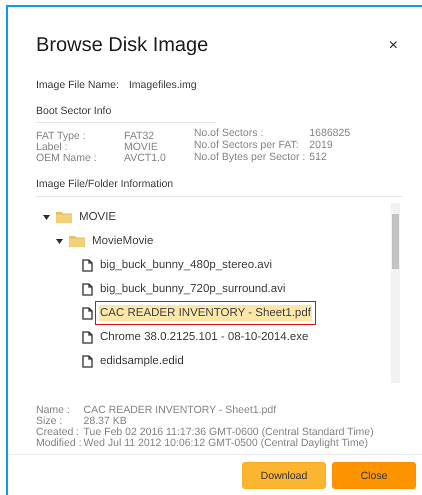  What do you see at coordinates (126, 114) in the screenshot?
I see `section-heading: Boot Sector Info` at bounding box center [126, 114].